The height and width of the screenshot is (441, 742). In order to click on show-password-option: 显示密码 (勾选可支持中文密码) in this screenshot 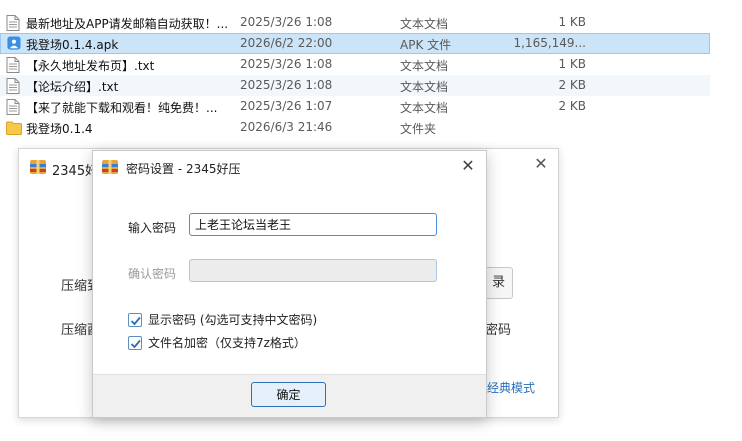, I will do `click(222, 319)`.